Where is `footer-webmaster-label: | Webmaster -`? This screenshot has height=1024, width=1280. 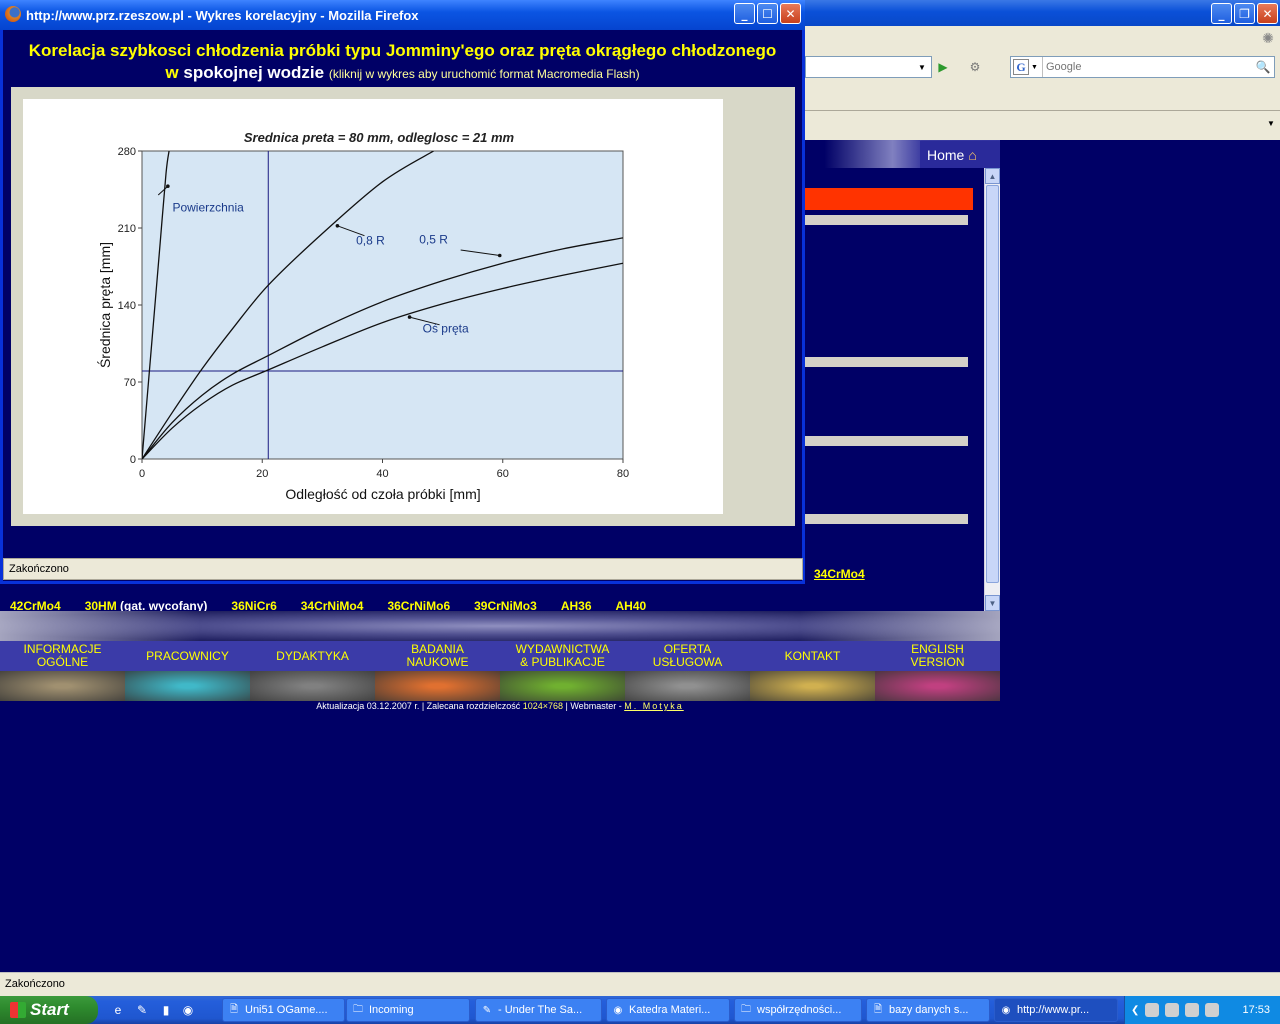
footer-webmaster-label: | Webmaster - is located at coordinates (594, 706).